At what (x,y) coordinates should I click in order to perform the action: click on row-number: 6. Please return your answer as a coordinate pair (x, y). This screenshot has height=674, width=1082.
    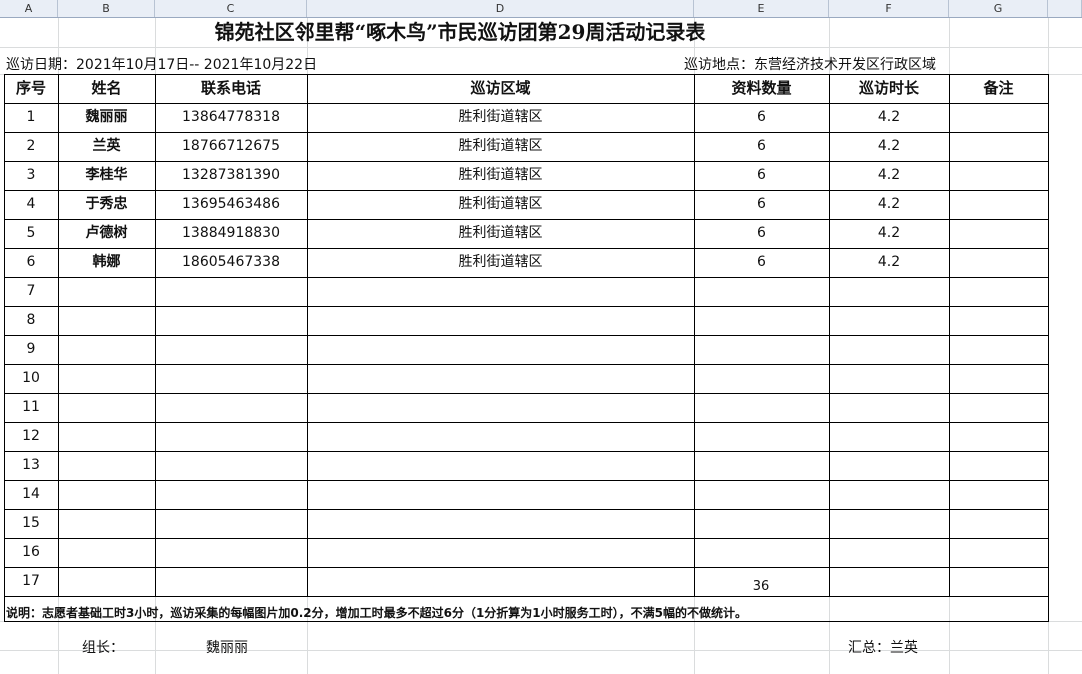
    Looking at the image, I should click on (31, 262).